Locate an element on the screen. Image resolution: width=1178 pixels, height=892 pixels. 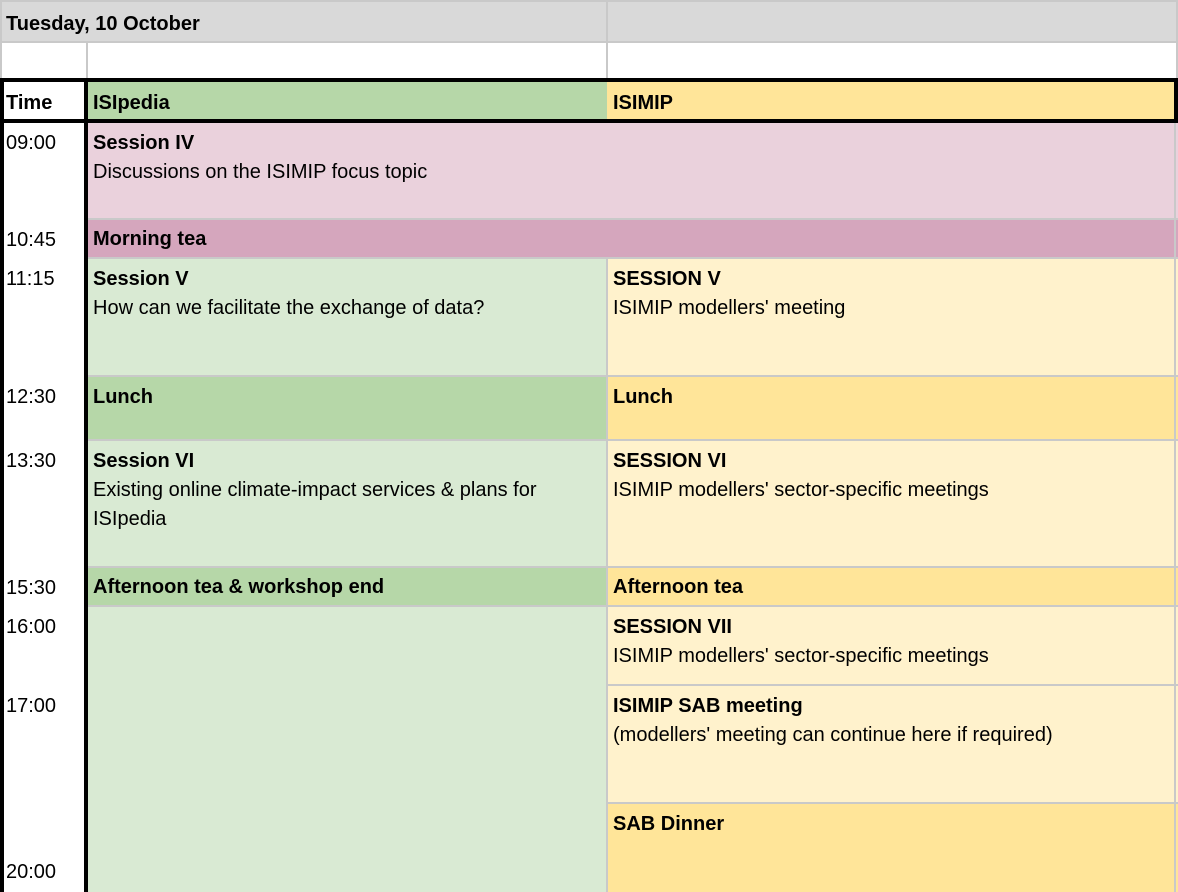
blank-row is located at coordinates (589, 61).